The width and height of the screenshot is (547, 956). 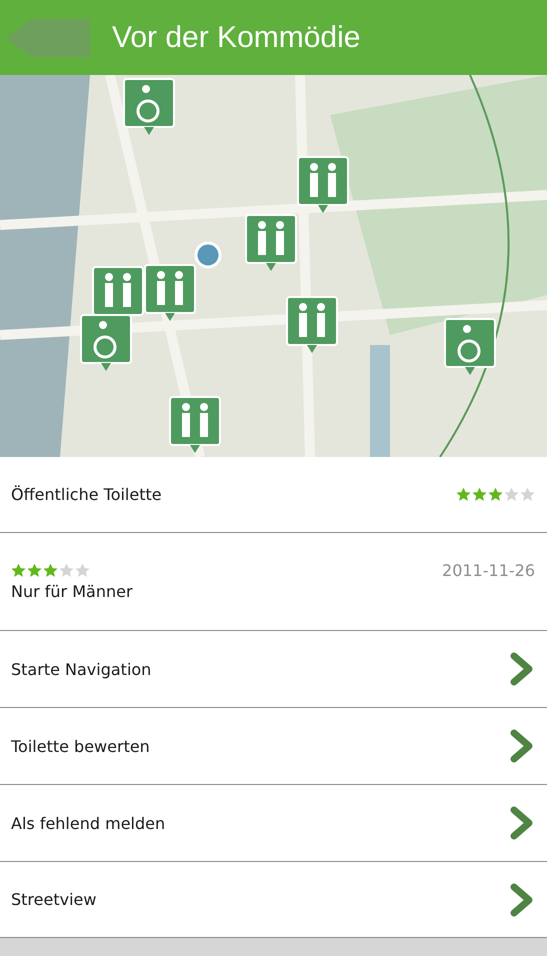 What do you see at coordinates (48, 37) in the screenshot?
I see `back-button` at bounding box center [48, 37].